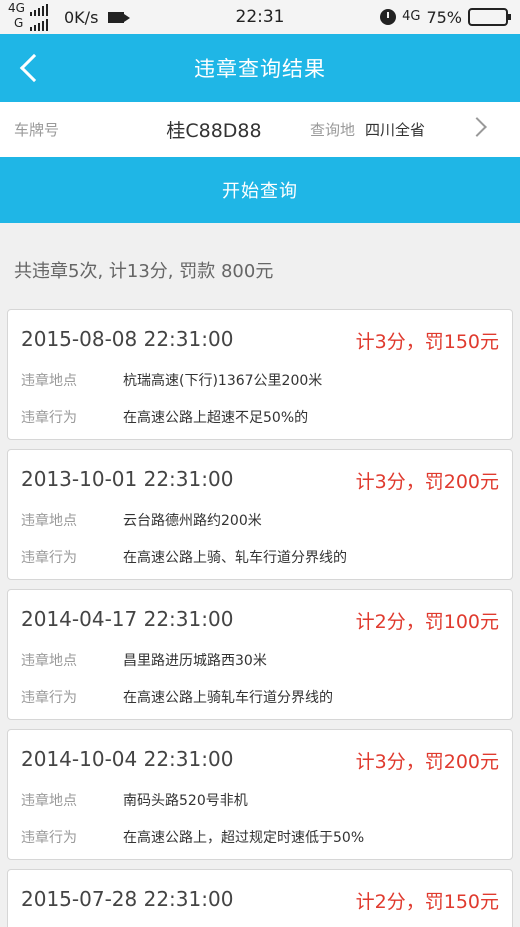 The image size is (520, 927). I want to click on battery-icon, so click(489, 17).